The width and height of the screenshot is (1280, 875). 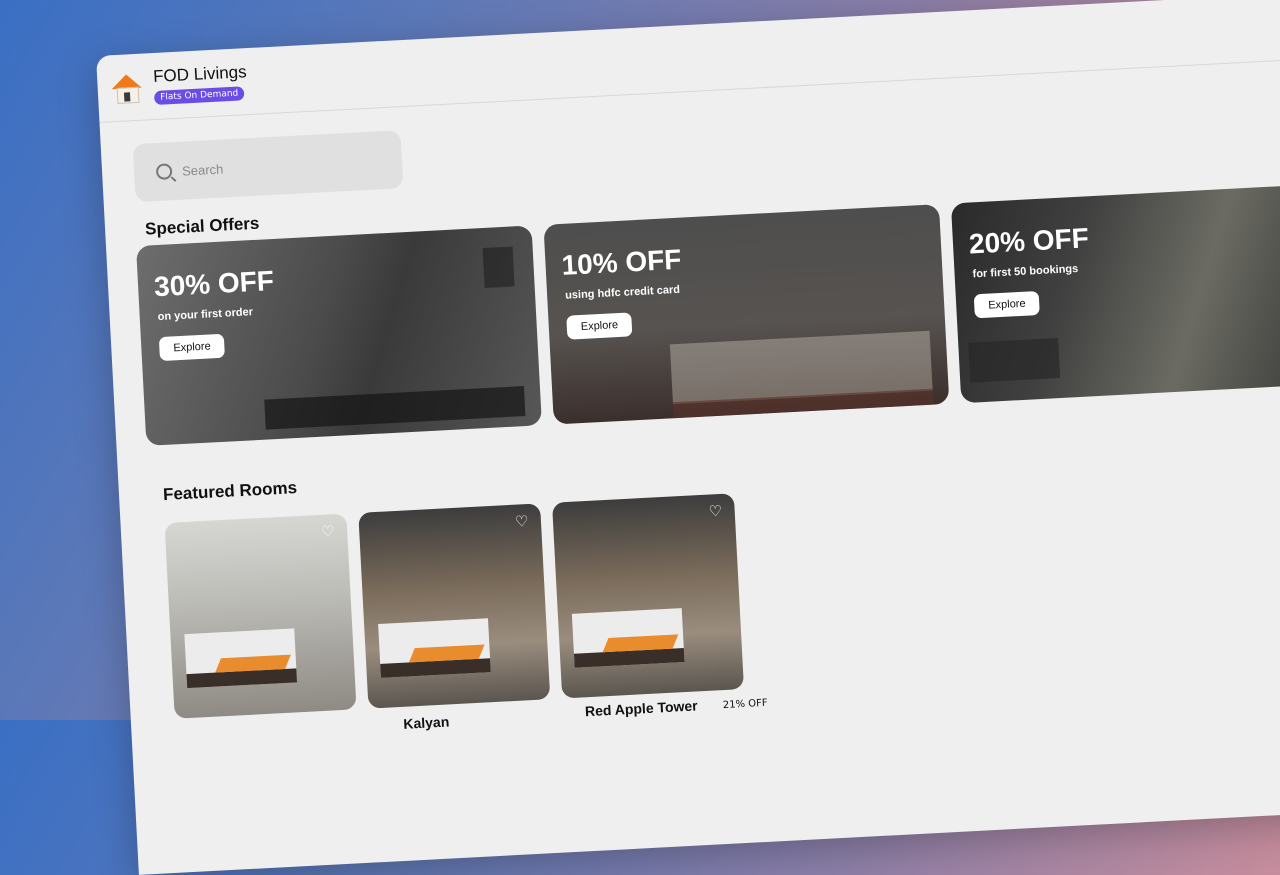 I want to click on header: FOD Livings Flats On Demand, so click(x=688, y=61).